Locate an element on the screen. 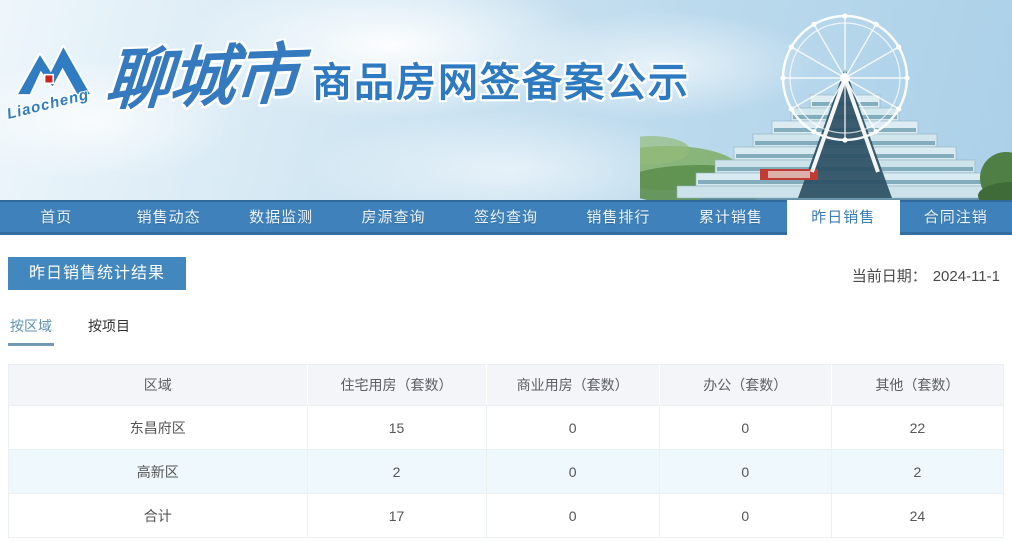 The image size is (1012, 541). cell-region: 合计 is located at coordinates (158, 515).